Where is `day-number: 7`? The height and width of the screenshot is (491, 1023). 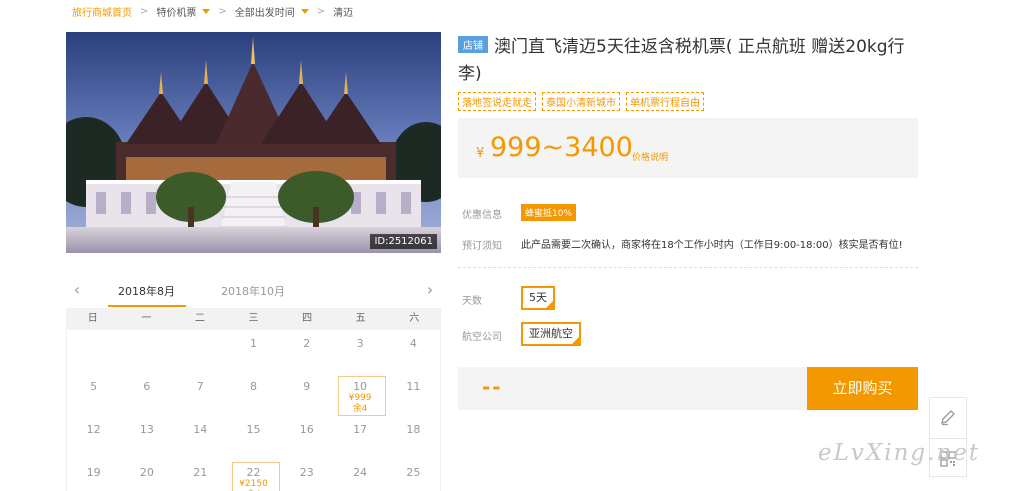 day-number: 7 is located at coordinates (200, 386).